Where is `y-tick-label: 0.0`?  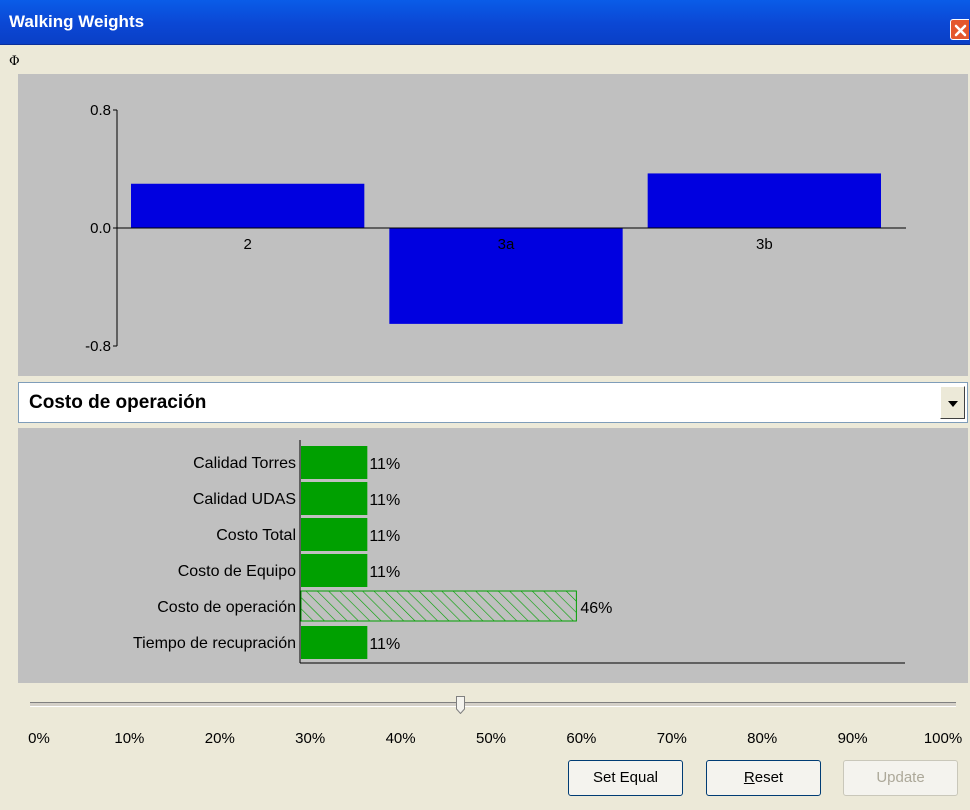 y-tick-label: 0.0 is located at coordinates (100, 228).